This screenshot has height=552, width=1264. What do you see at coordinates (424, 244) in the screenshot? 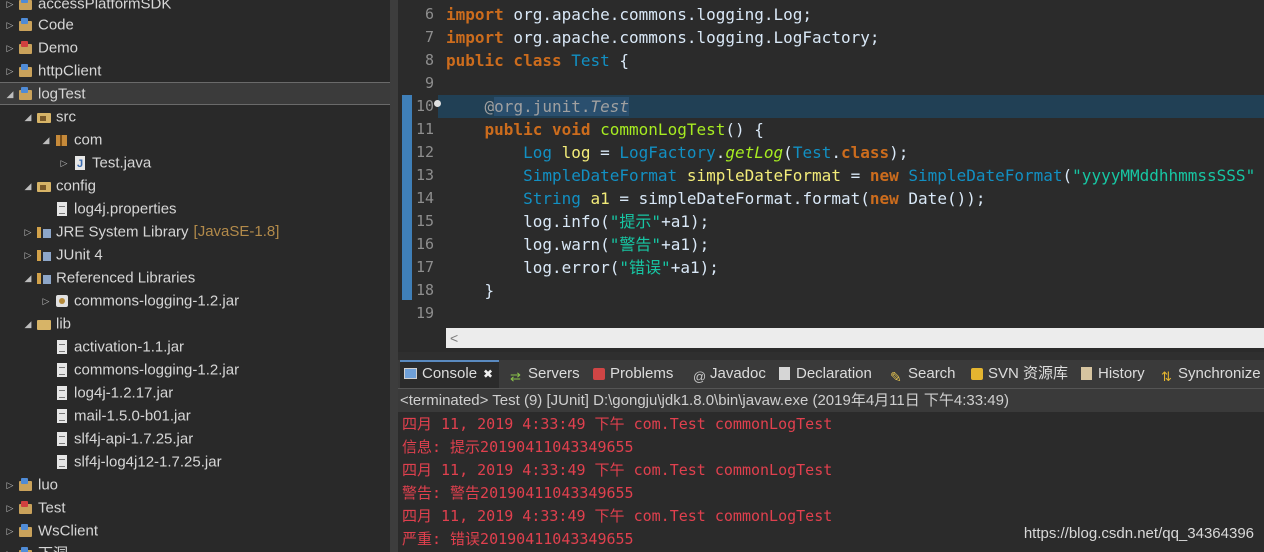
I see `line-number: 16` at bounding box center [424, 244].